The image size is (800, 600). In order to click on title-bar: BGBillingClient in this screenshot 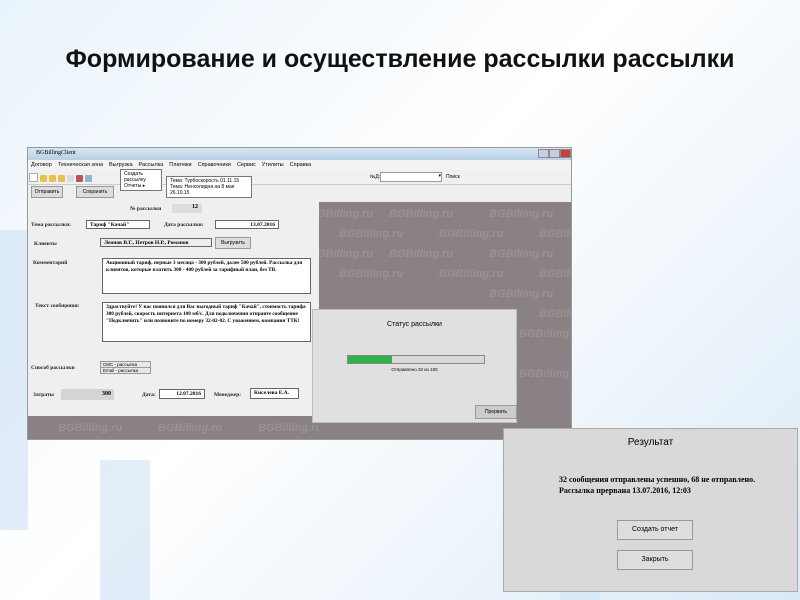, I will do `click(299, 154)`.